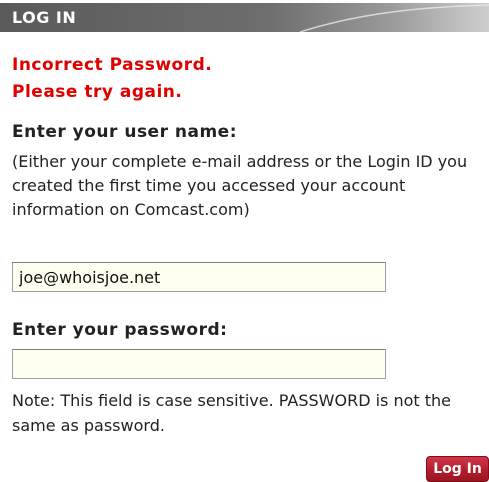  What do you see at coordinates (457, 469) in the screenshot?
I see `login-button: Log In` at bounding box center [457, 469].